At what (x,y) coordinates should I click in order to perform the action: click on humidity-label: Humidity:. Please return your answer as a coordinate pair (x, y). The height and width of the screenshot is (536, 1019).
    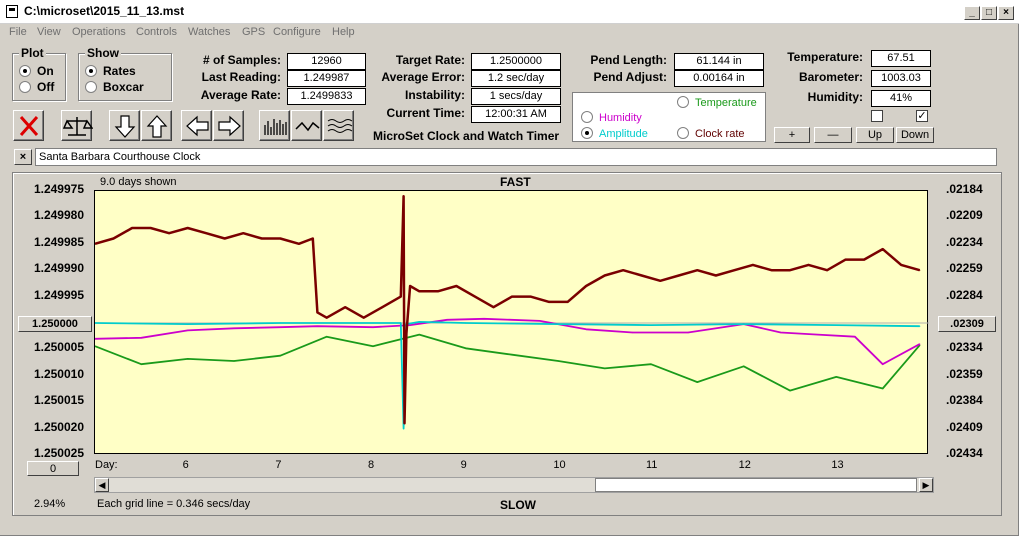
    Looking at the image, I should click on (835, 97).